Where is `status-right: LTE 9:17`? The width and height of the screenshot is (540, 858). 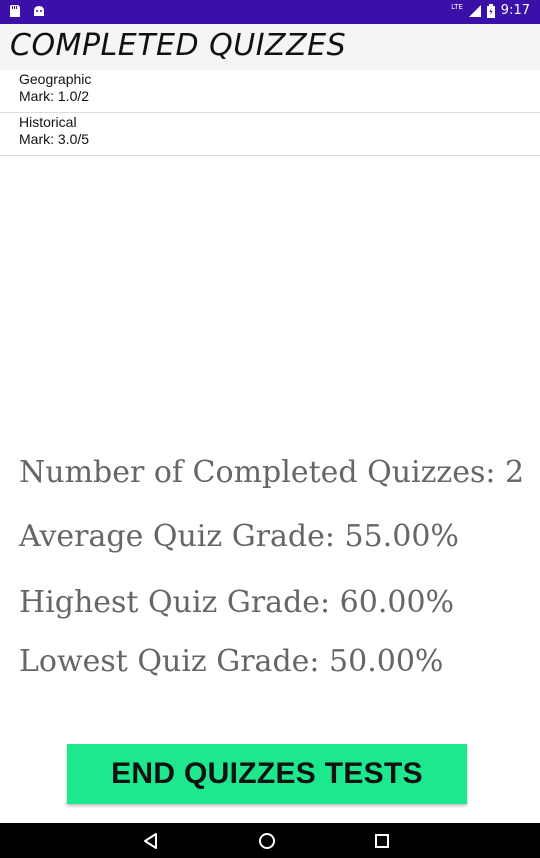
status-right: LTE 9:17 is located at coordinates (490, 10).